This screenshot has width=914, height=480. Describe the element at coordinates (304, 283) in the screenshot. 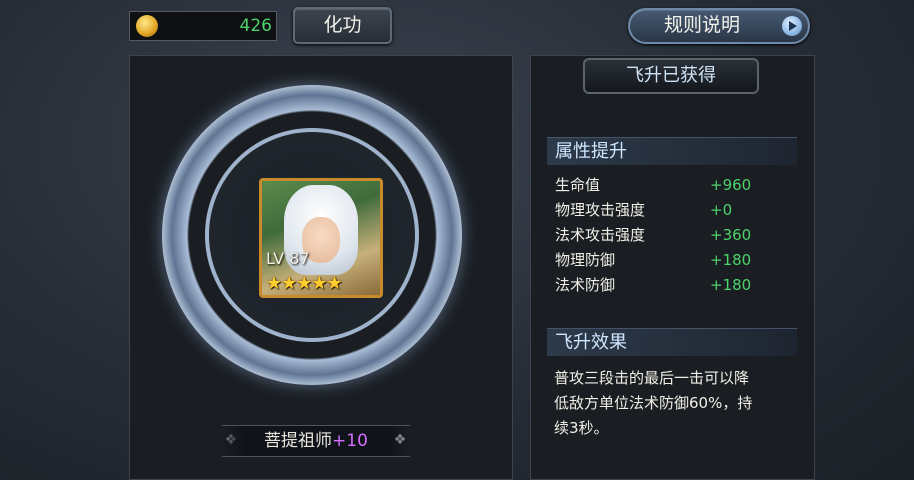

I see `star-rating: ★★★★★` at that location.